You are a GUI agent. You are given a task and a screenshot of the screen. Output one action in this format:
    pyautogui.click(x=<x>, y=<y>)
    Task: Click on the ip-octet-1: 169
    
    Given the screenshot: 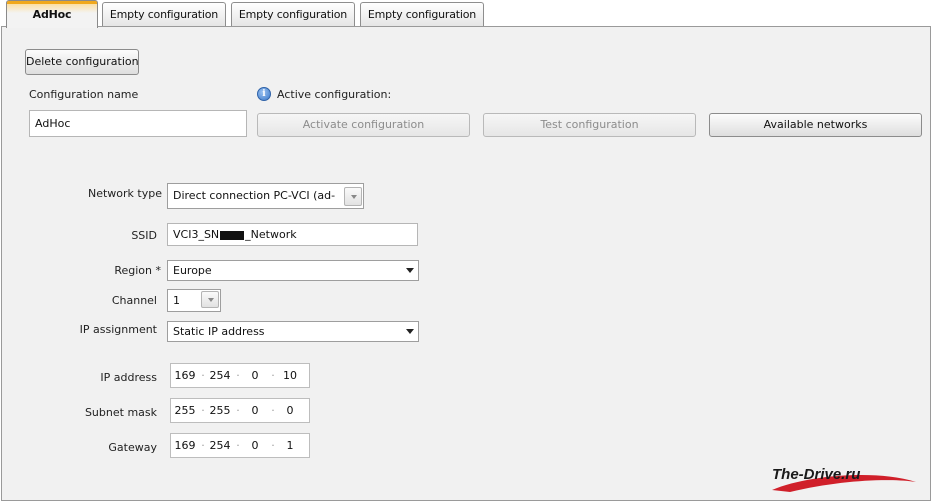 What is the action you would take?
    pyautogui.click(x=185, y=375)
    